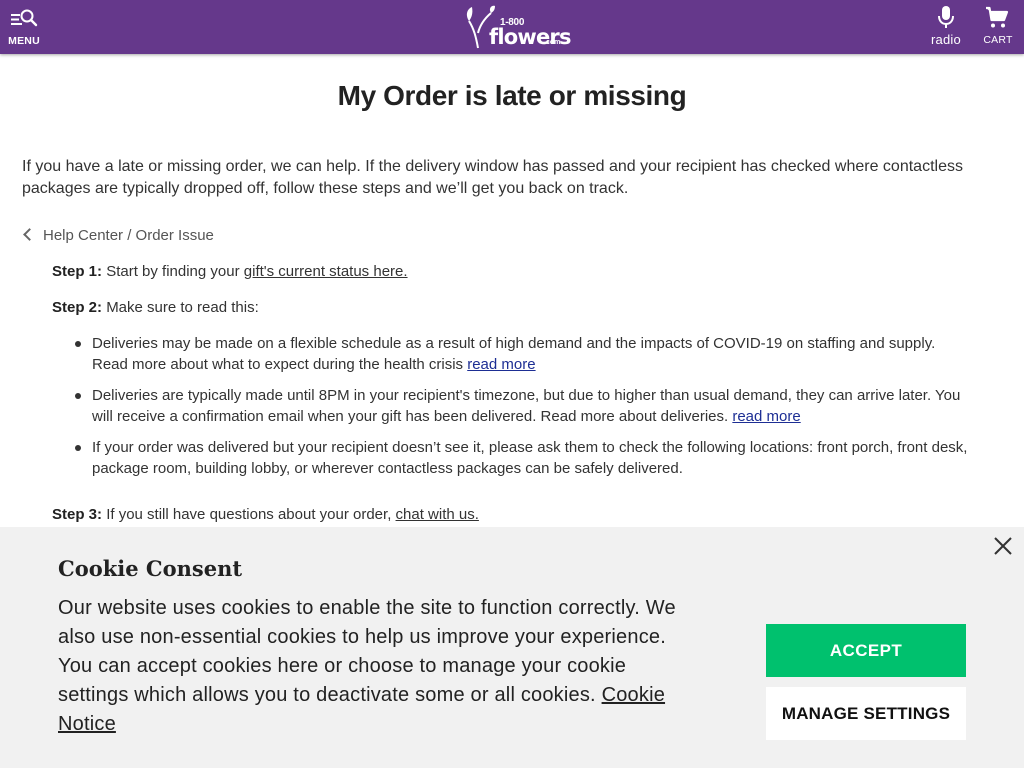  Describe the element at coordinates (29, 234) in the screenshot. I see `chevron-left-icon` at that location.